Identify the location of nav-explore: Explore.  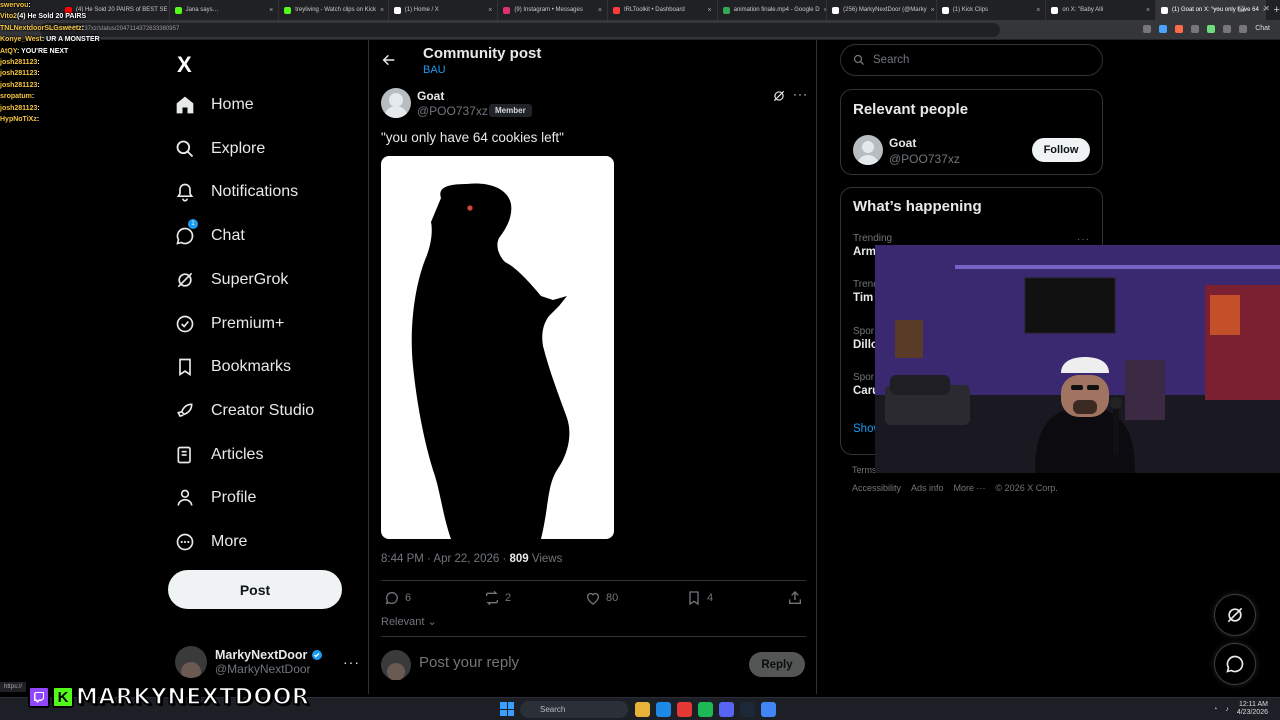
(220, 149).